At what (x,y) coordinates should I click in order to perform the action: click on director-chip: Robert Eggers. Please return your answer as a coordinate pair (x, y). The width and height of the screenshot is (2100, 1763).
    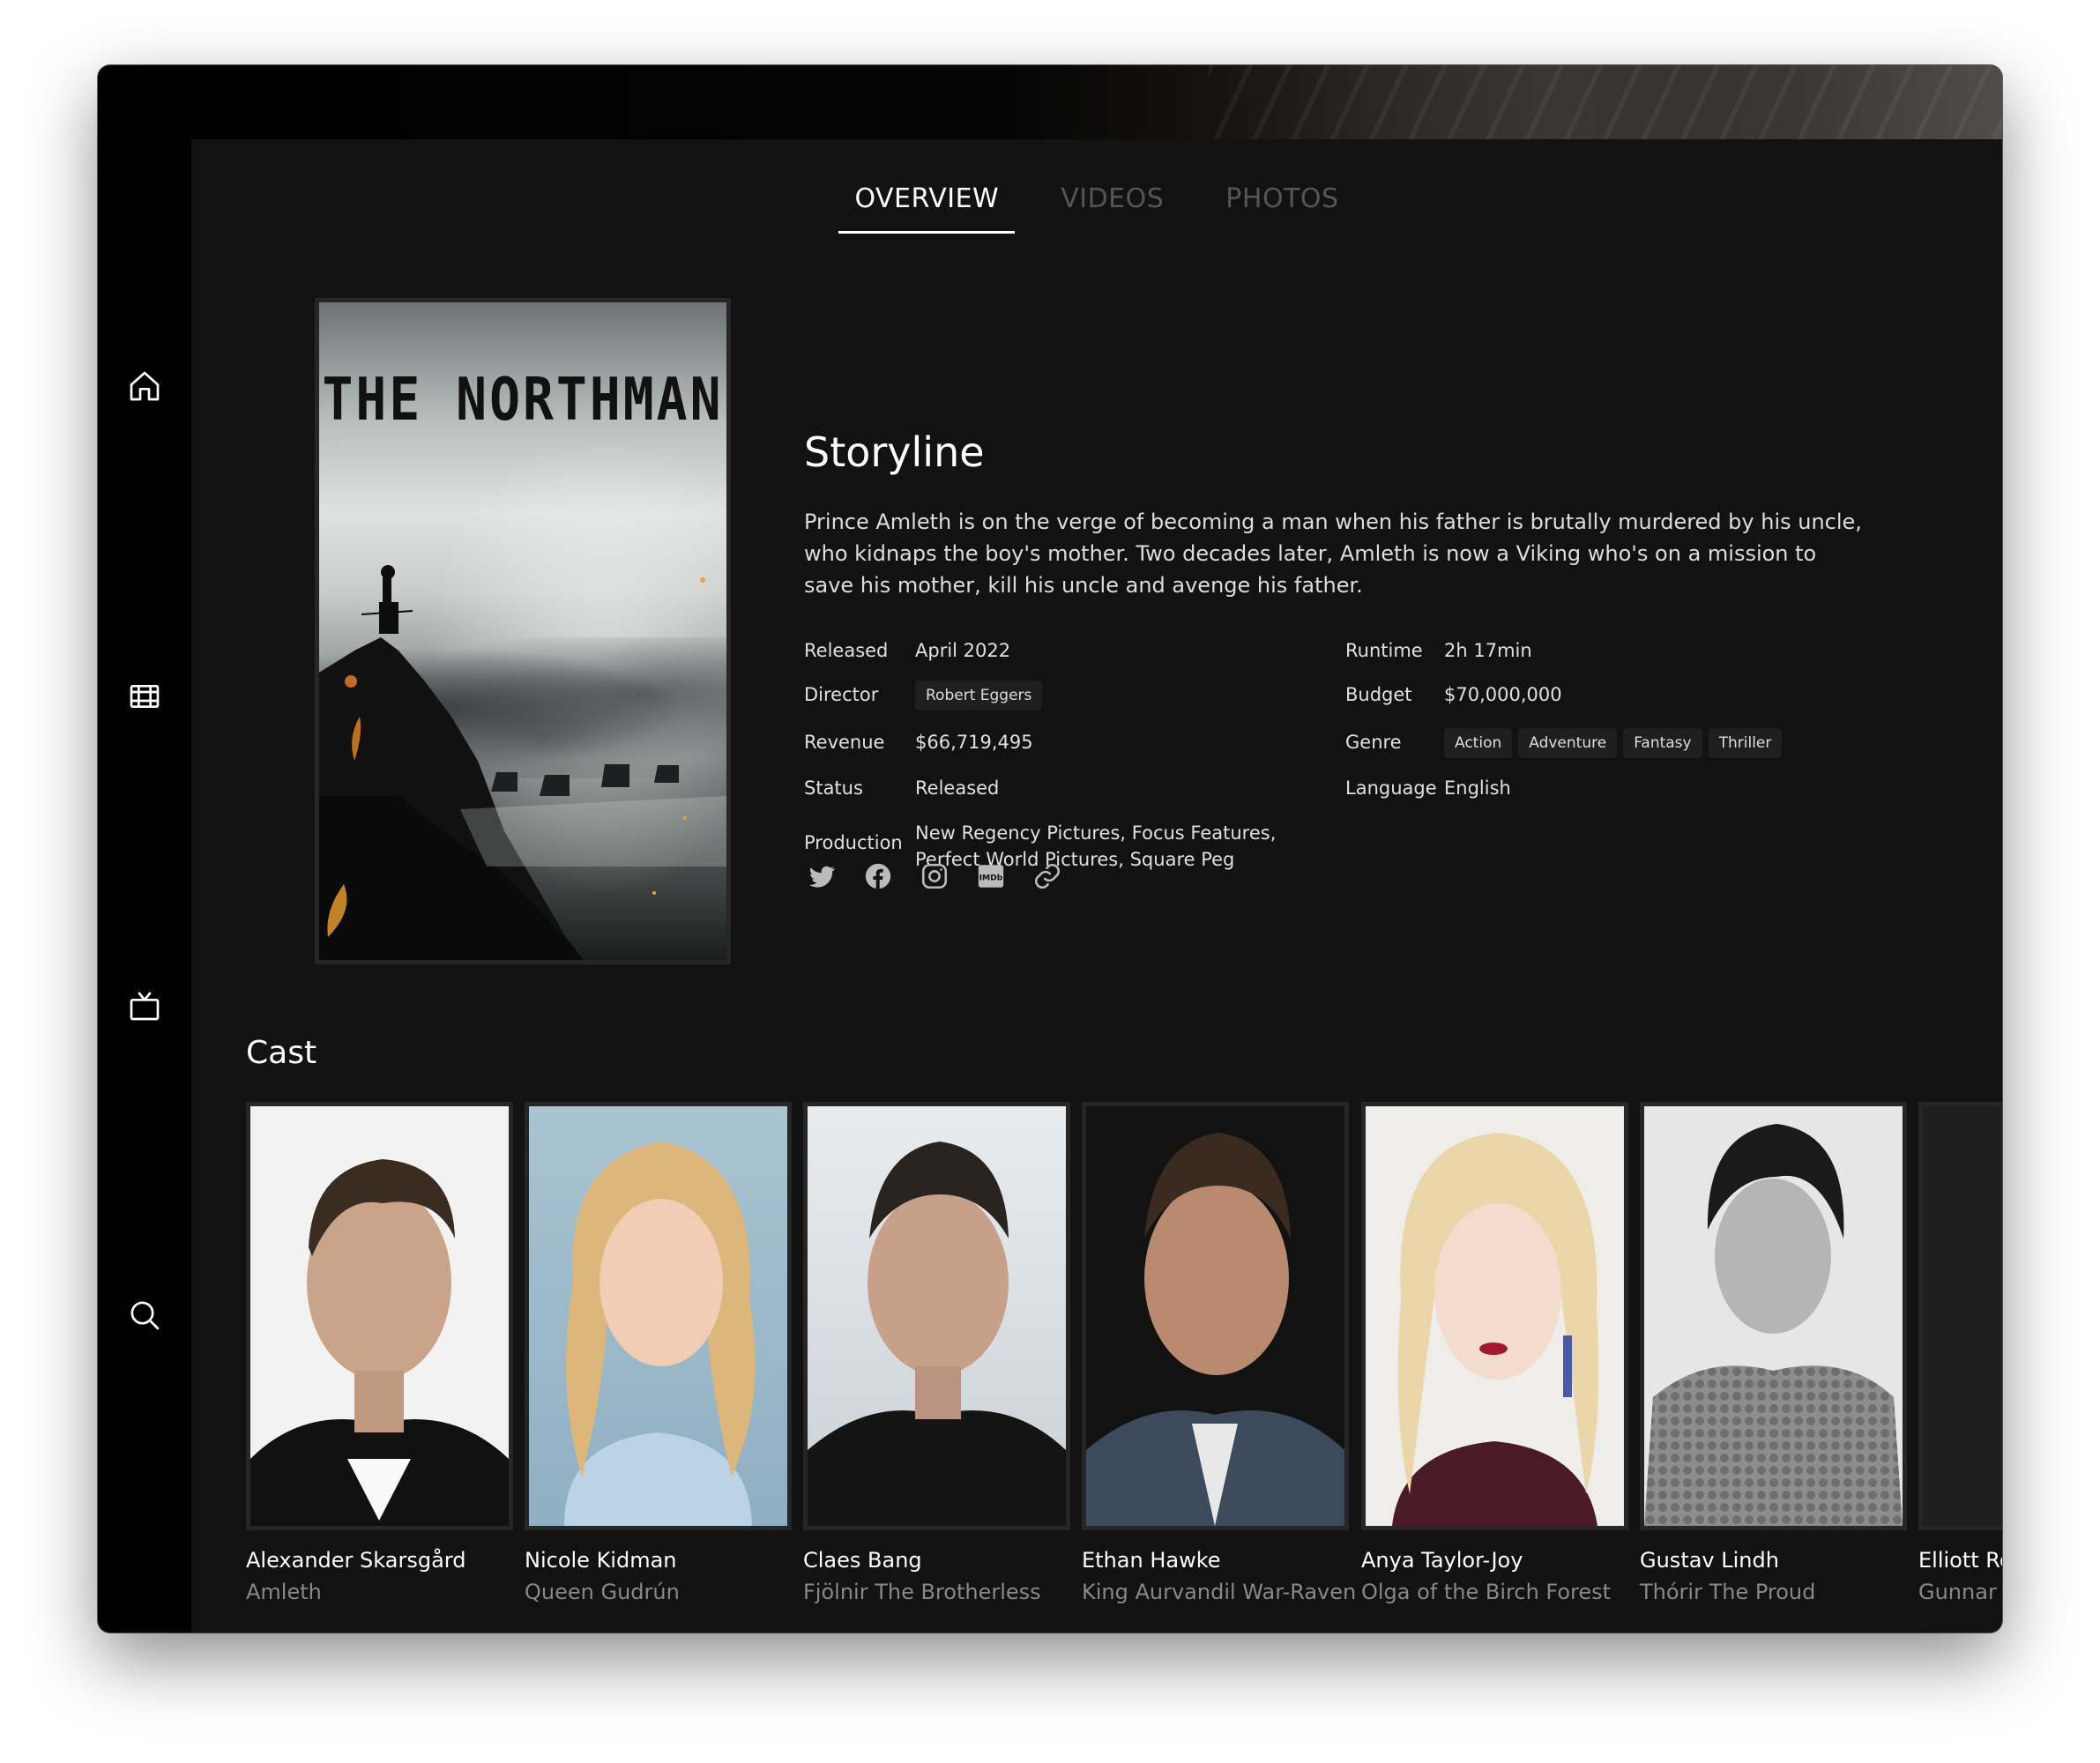
    Looking at the image, I should click on (979, 695).